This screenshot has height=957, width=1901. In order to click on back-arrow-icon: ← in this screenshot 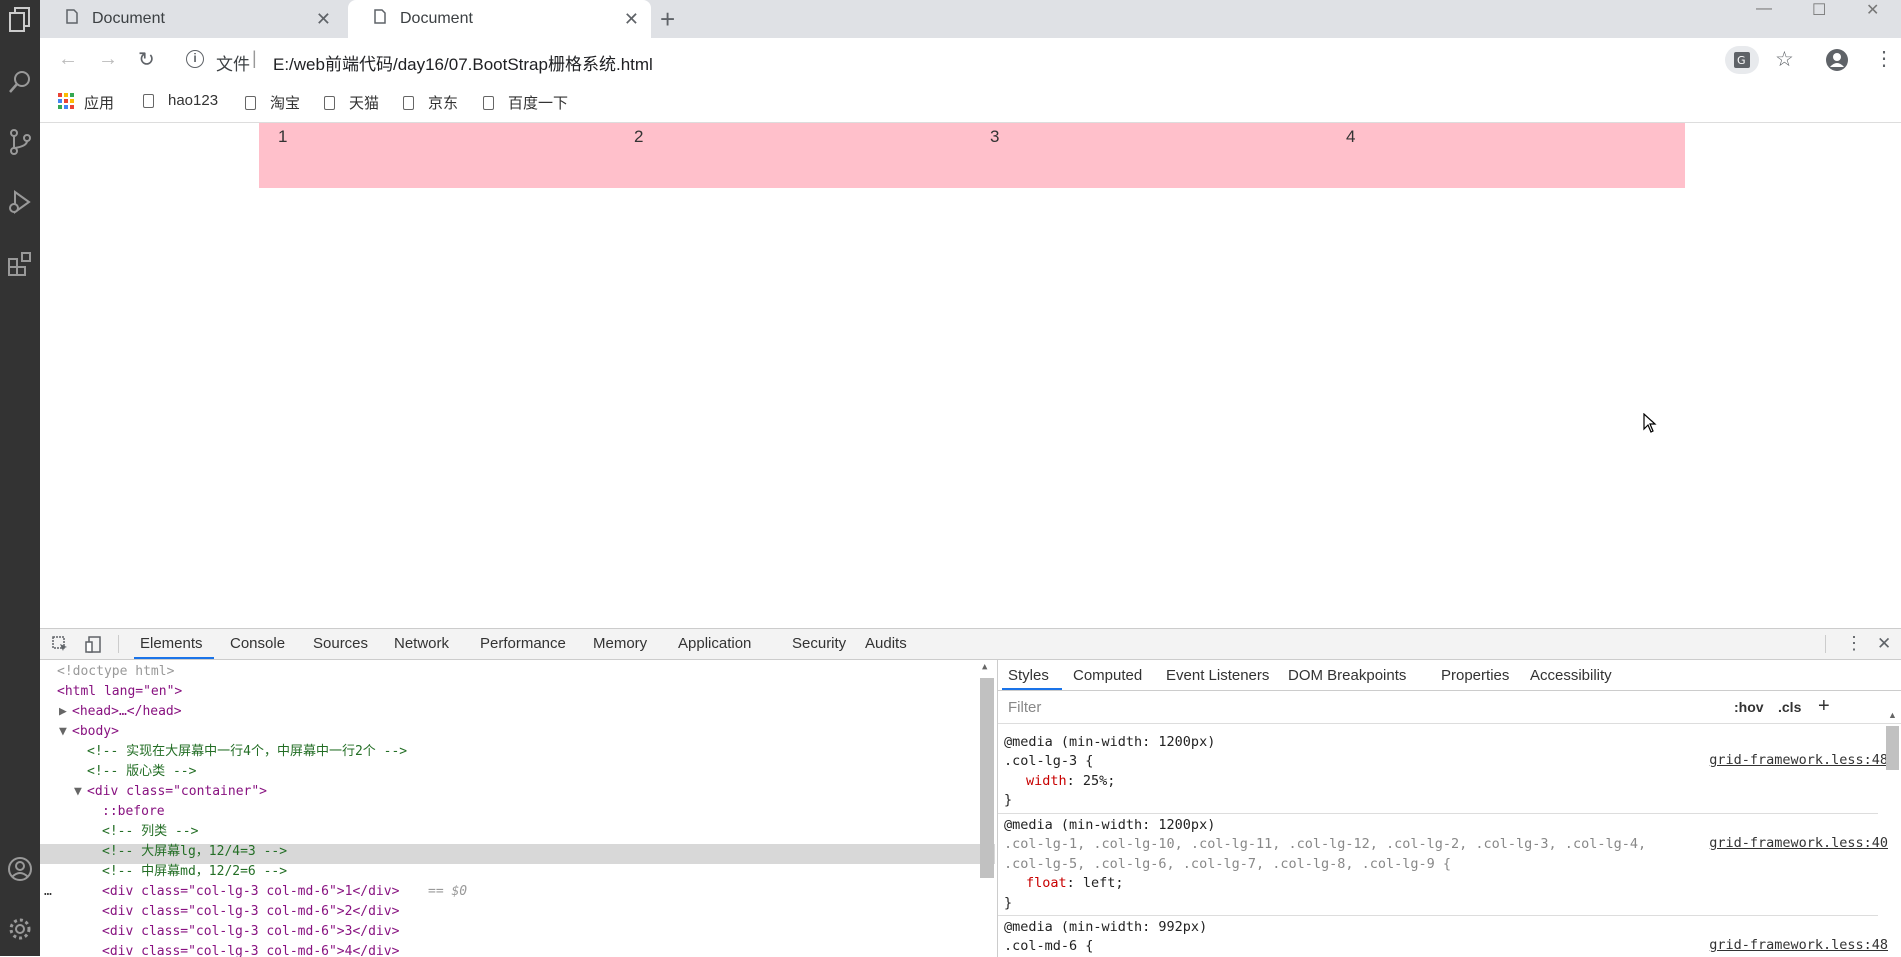, I will do `click(68, 59)`.